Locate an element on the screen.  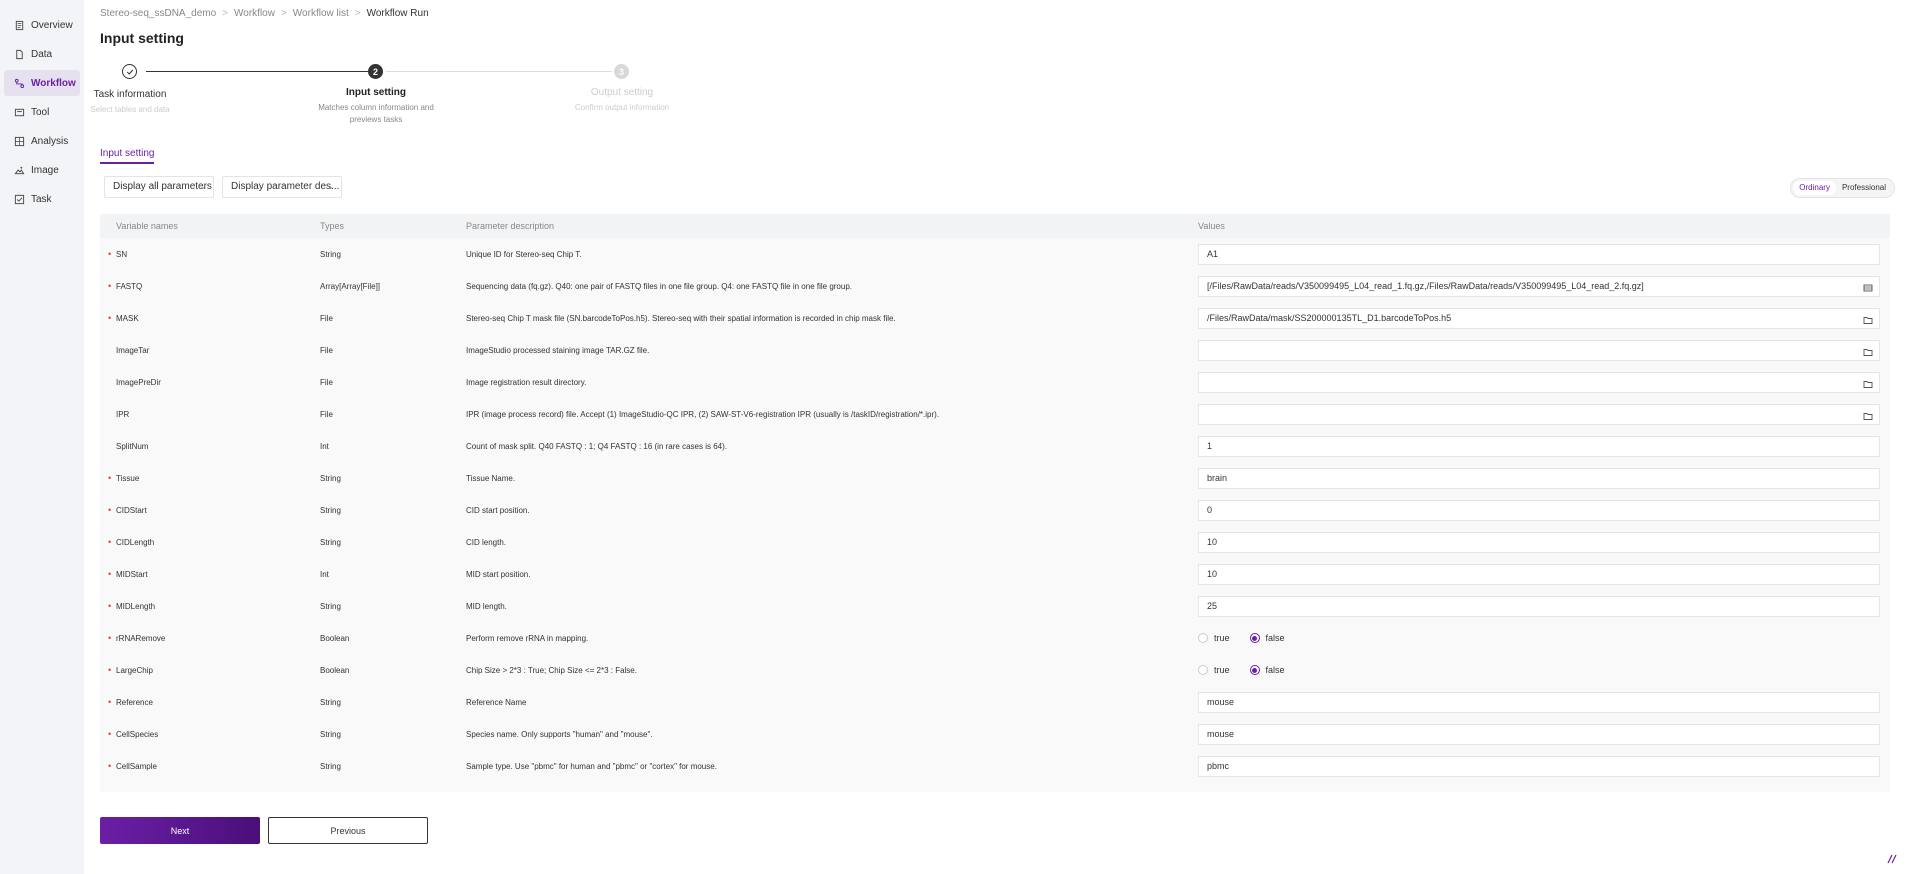
sidebar-item-label: Data is located at coordinates (42, 54).